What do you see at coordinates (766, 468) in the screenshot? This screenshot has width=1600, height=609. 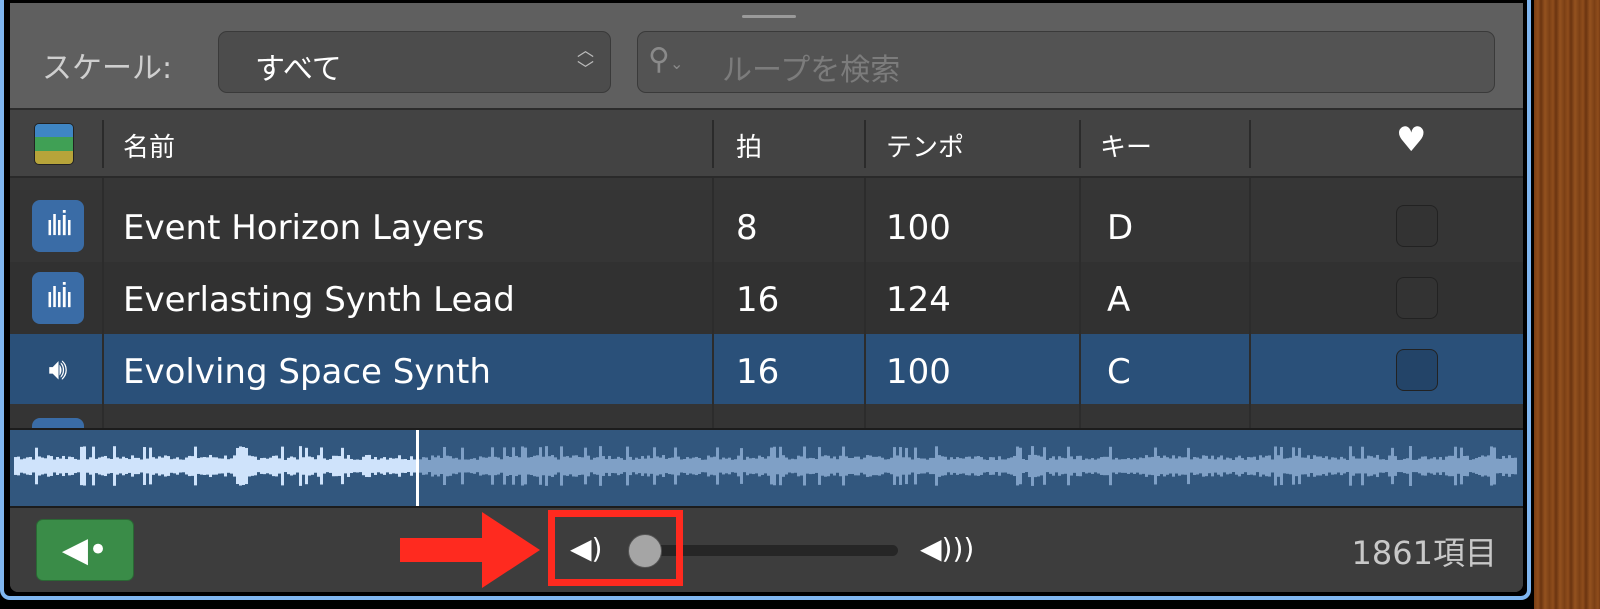 I see `waveform-preview` at bounding box center [766, 468].